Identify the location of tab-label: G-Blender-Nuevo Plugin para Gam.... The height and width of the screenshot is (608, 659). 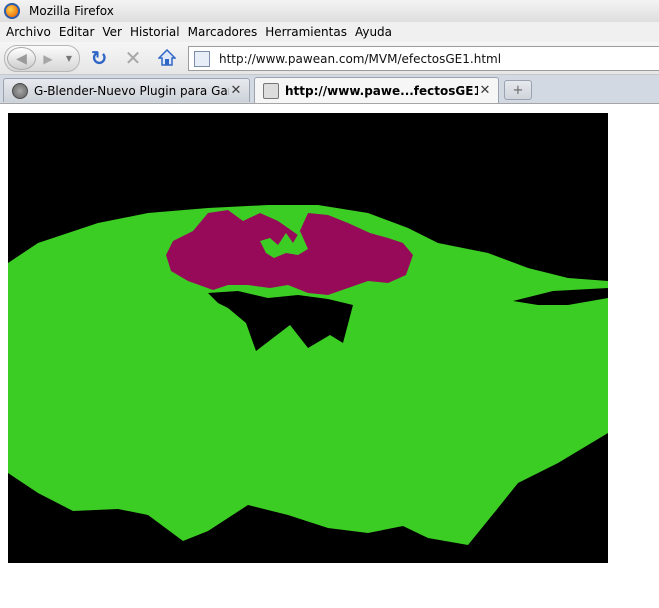
(131, 90).